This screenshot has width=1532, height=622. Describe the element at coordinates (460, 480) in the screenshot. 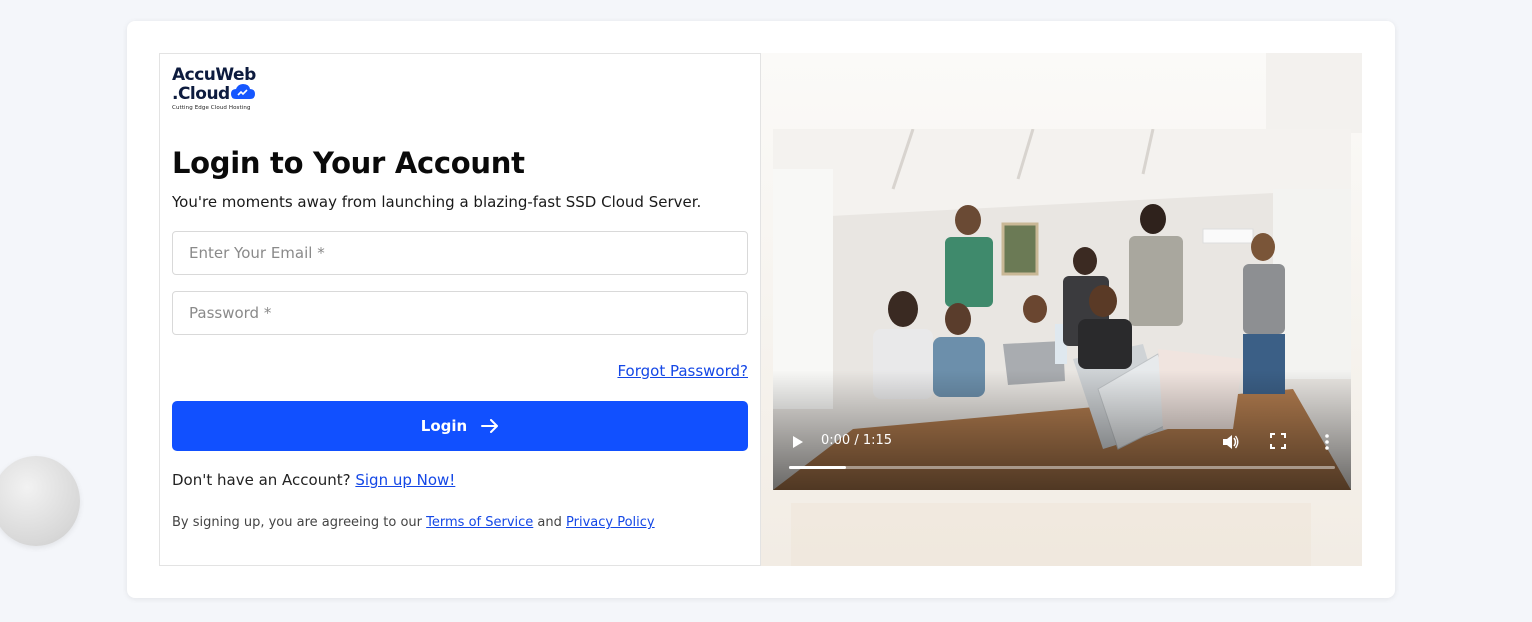

I see `signup-row: Don't have an Account? Sign up Now!` at that location.